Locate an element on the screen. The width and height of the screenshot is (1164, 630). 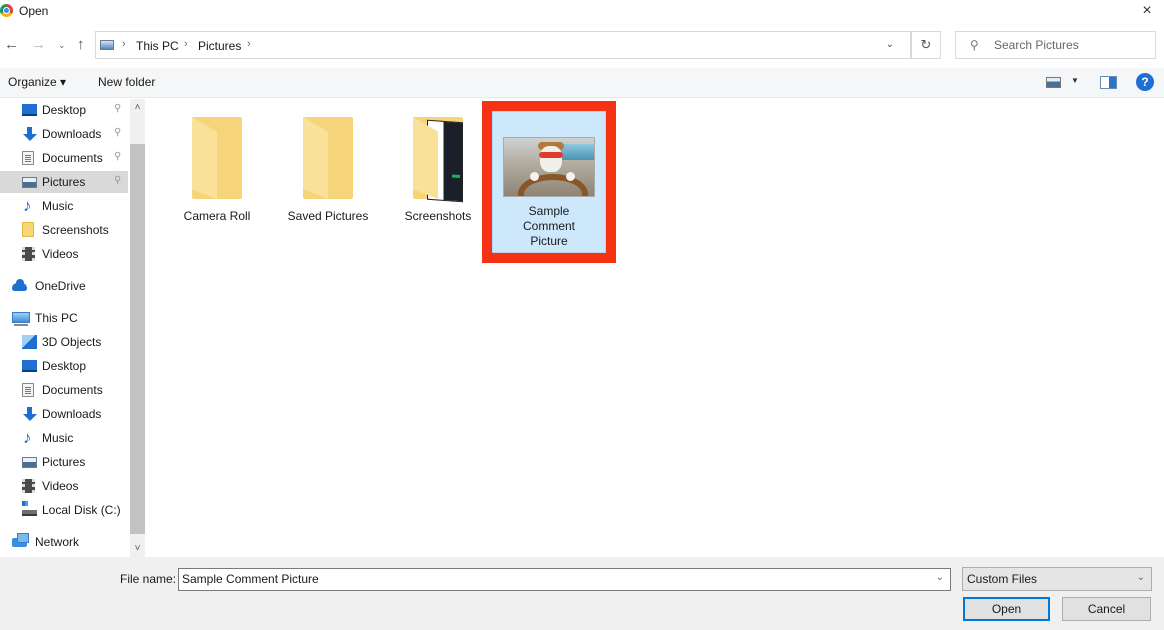
file-name-line: Picture is located at coordinates (549, 241).